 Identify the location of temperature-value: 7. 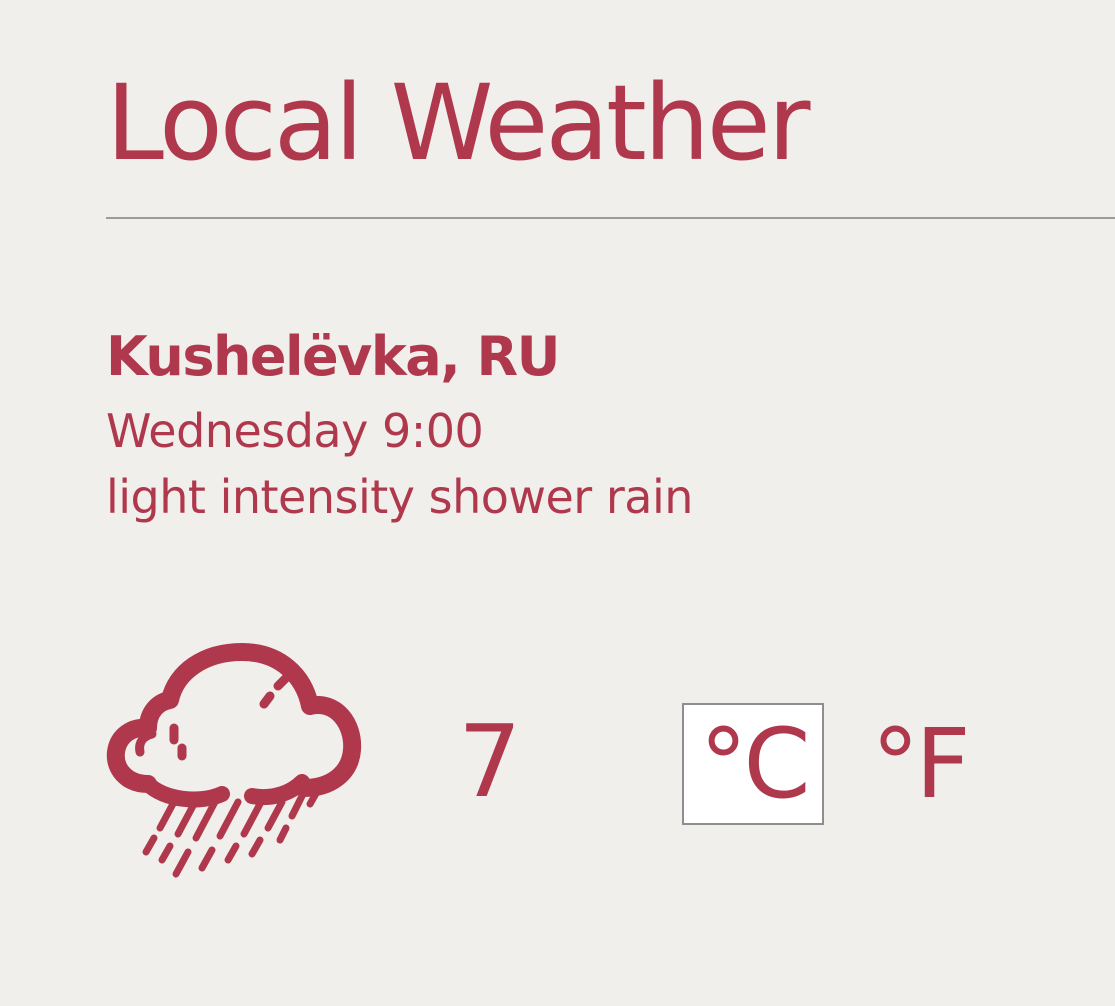
(490, 761).